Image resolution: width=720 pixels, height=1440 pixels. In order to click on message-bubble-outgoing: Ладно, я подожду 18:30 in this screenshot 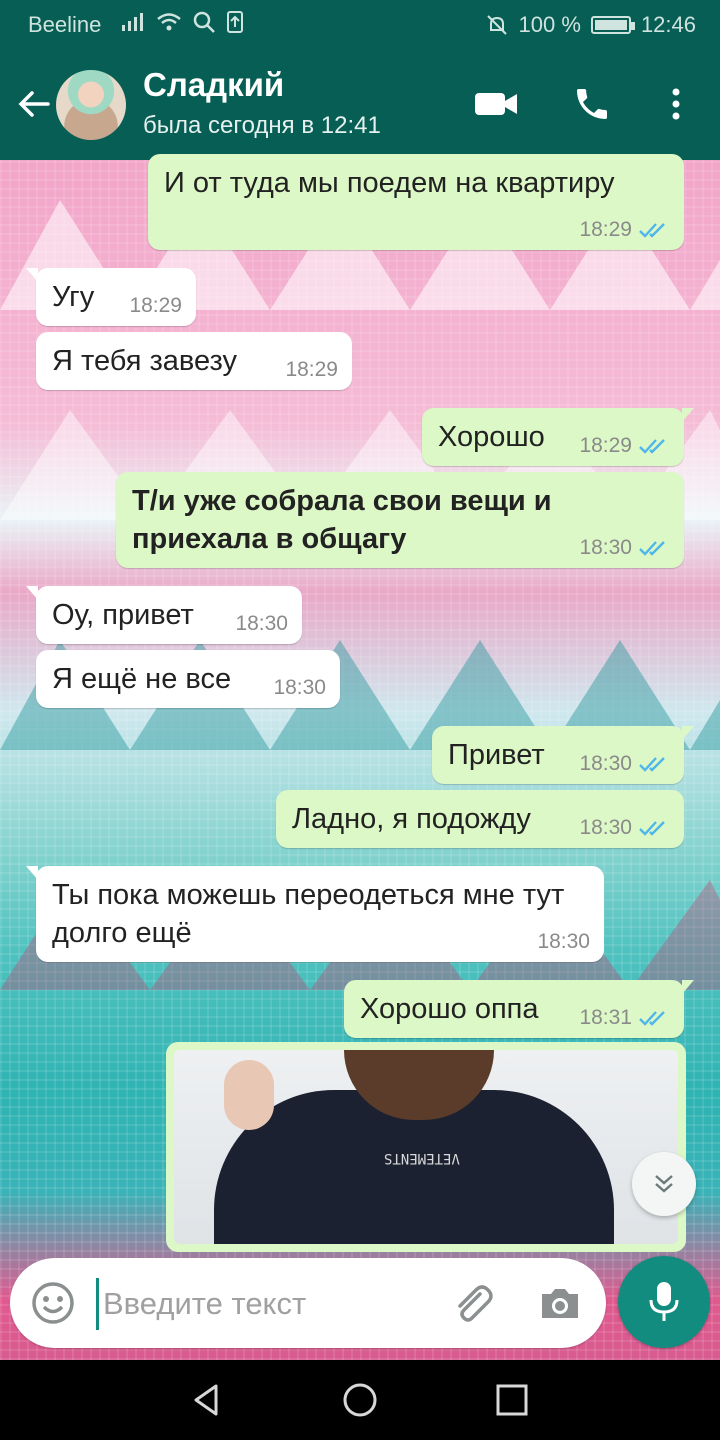, I will do `click(480, 819)`.